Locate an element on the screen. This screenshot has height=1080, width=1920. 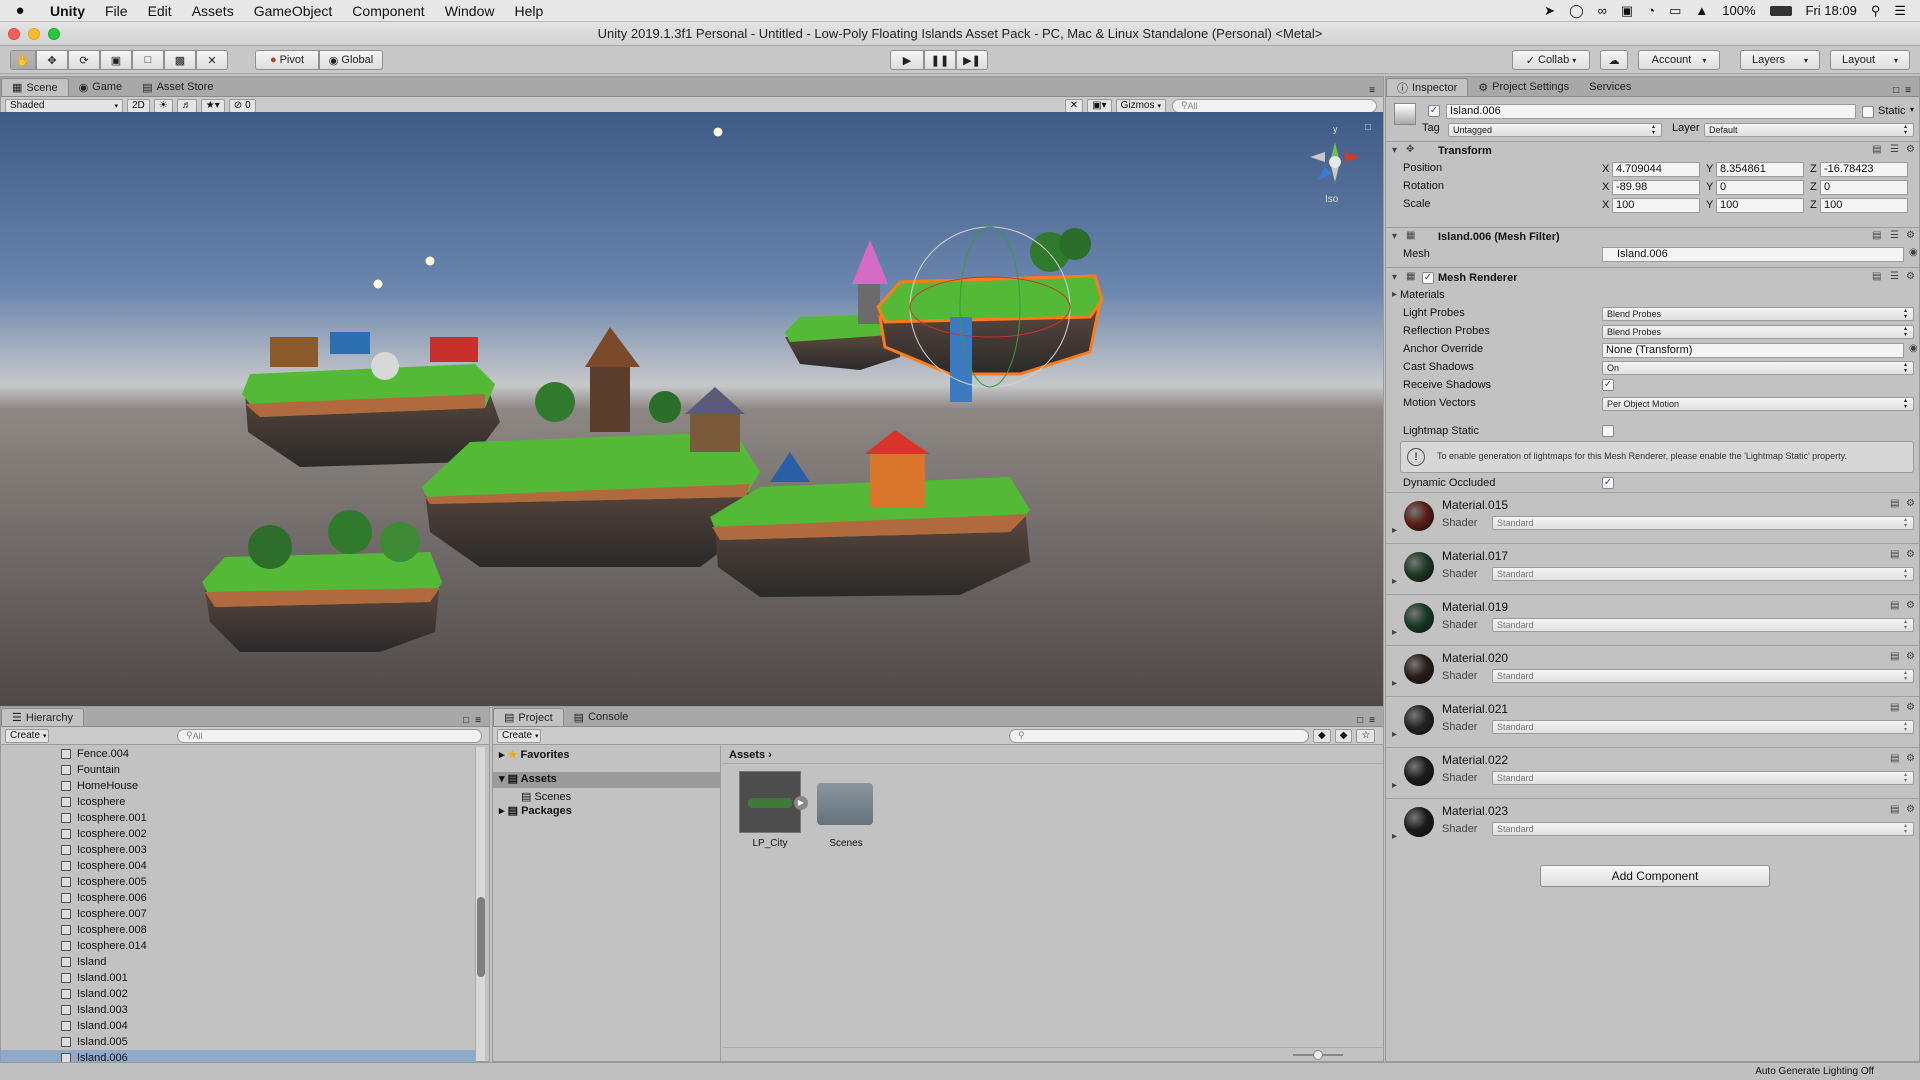
menu-help: Help is located at coordinates (528, 11).